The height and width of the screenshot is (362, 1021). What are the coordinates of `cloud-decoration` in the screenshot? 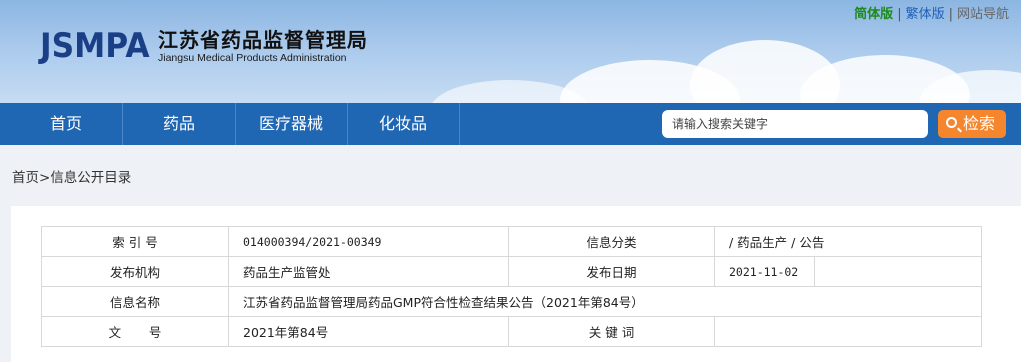 It's located at (510, 91).